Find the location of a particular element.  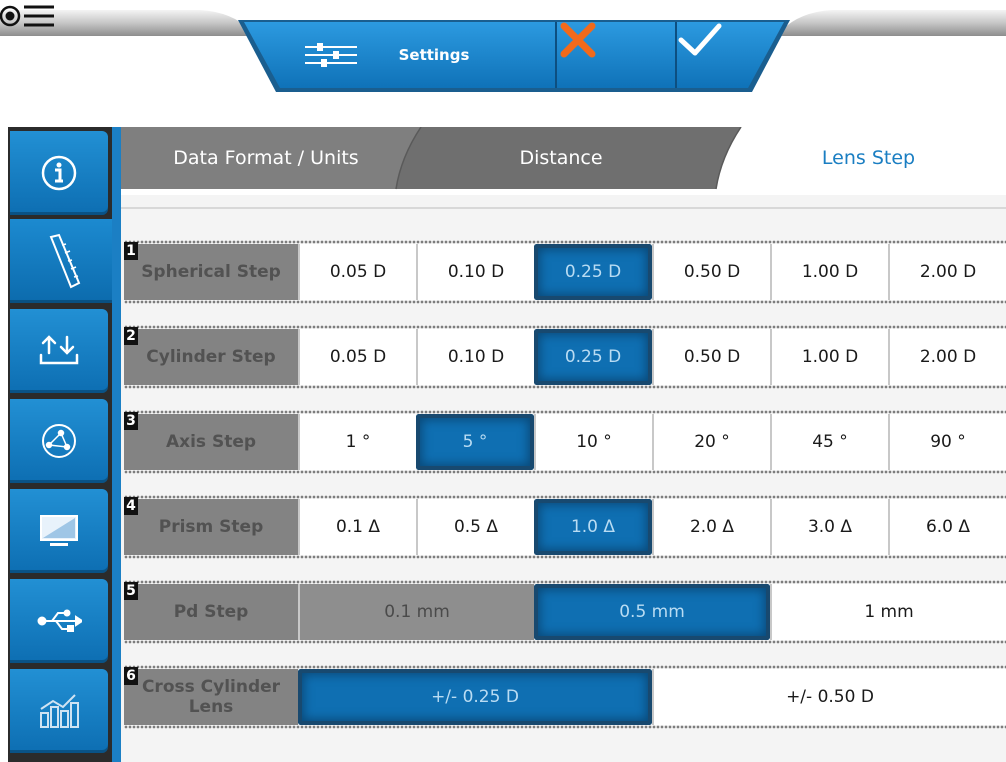

row-number: 3 is located at coordinates (131, 421).